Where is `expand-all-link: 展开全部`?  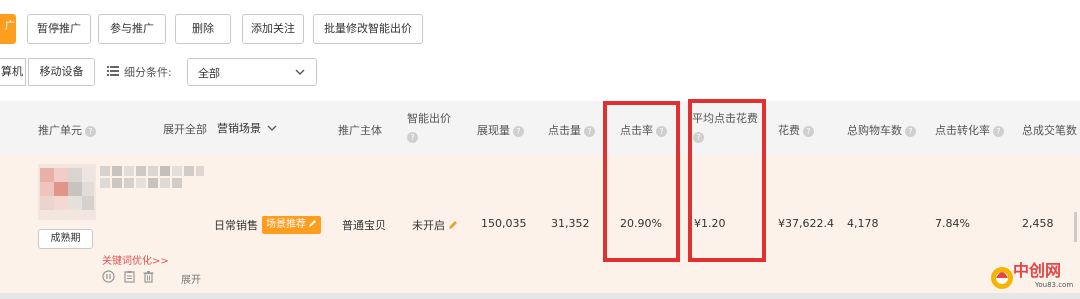 expand-all-link: 展开全部 is located at coordinates (185, 129).